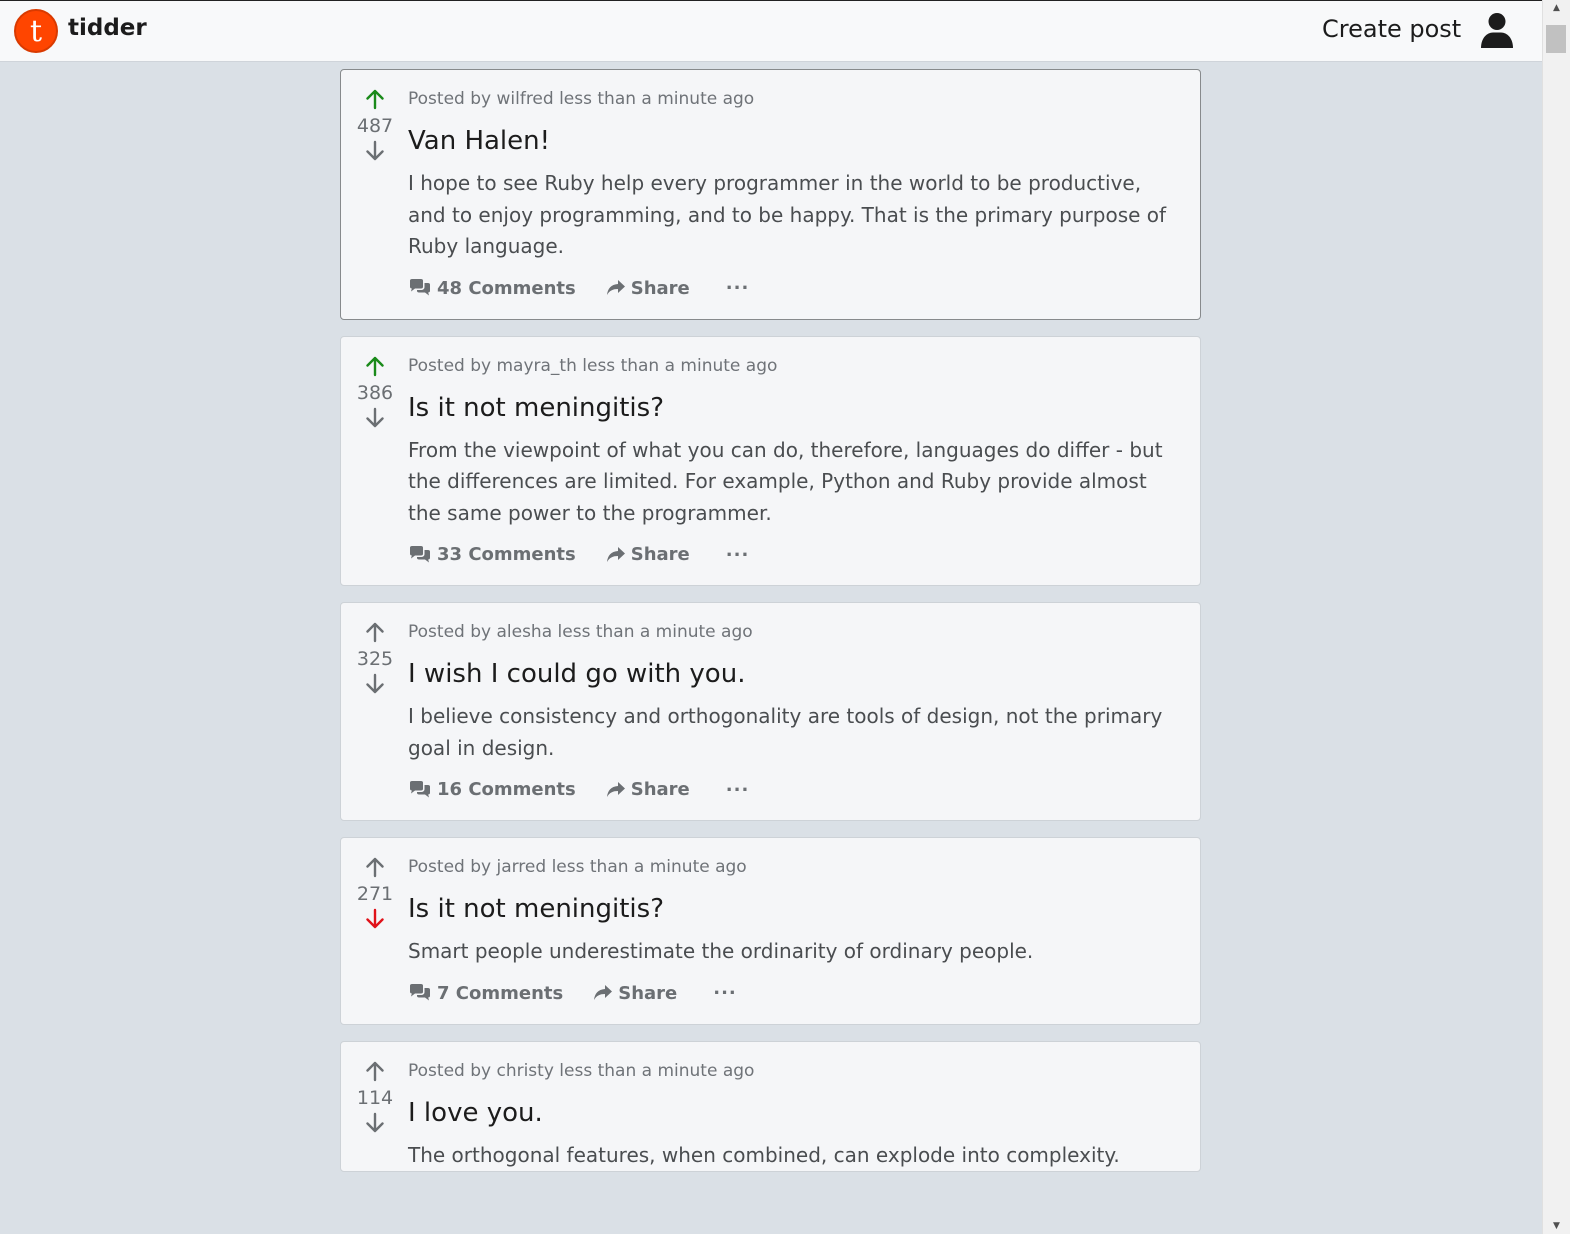  I want to click on vote-column: 386, so click(375, 392).